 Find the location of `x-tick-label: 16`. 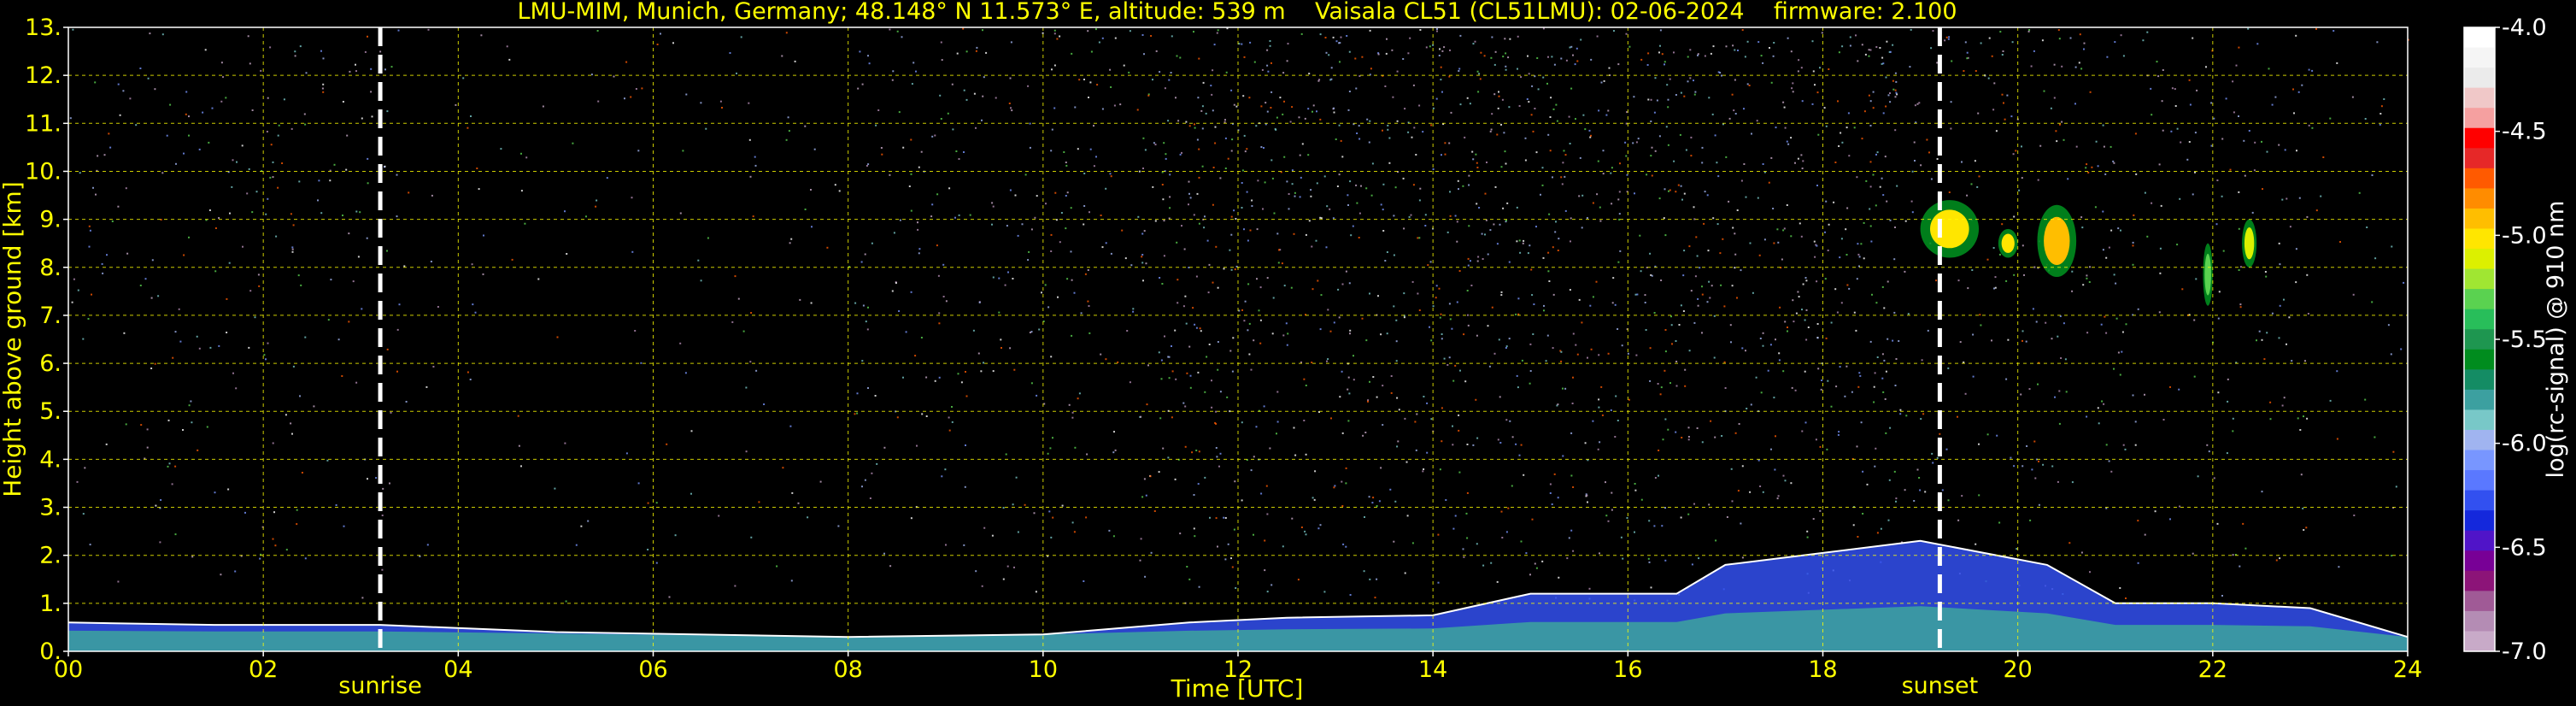

x-tick-label: 16 is located at coordinates (1627, 669).